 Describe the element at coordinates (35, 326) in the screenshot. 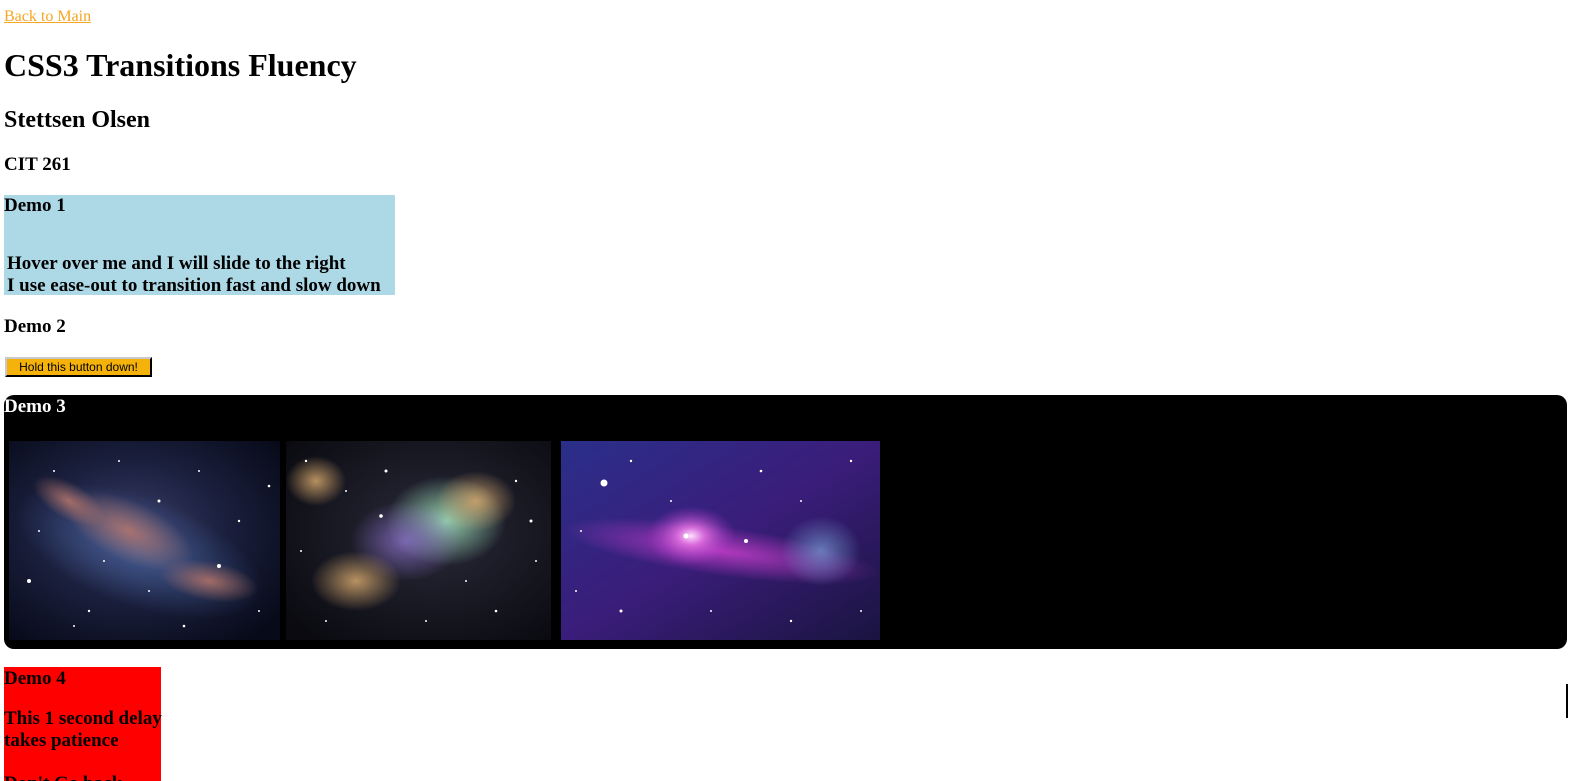

I see `demo2-heading: Demo 2` at that location.